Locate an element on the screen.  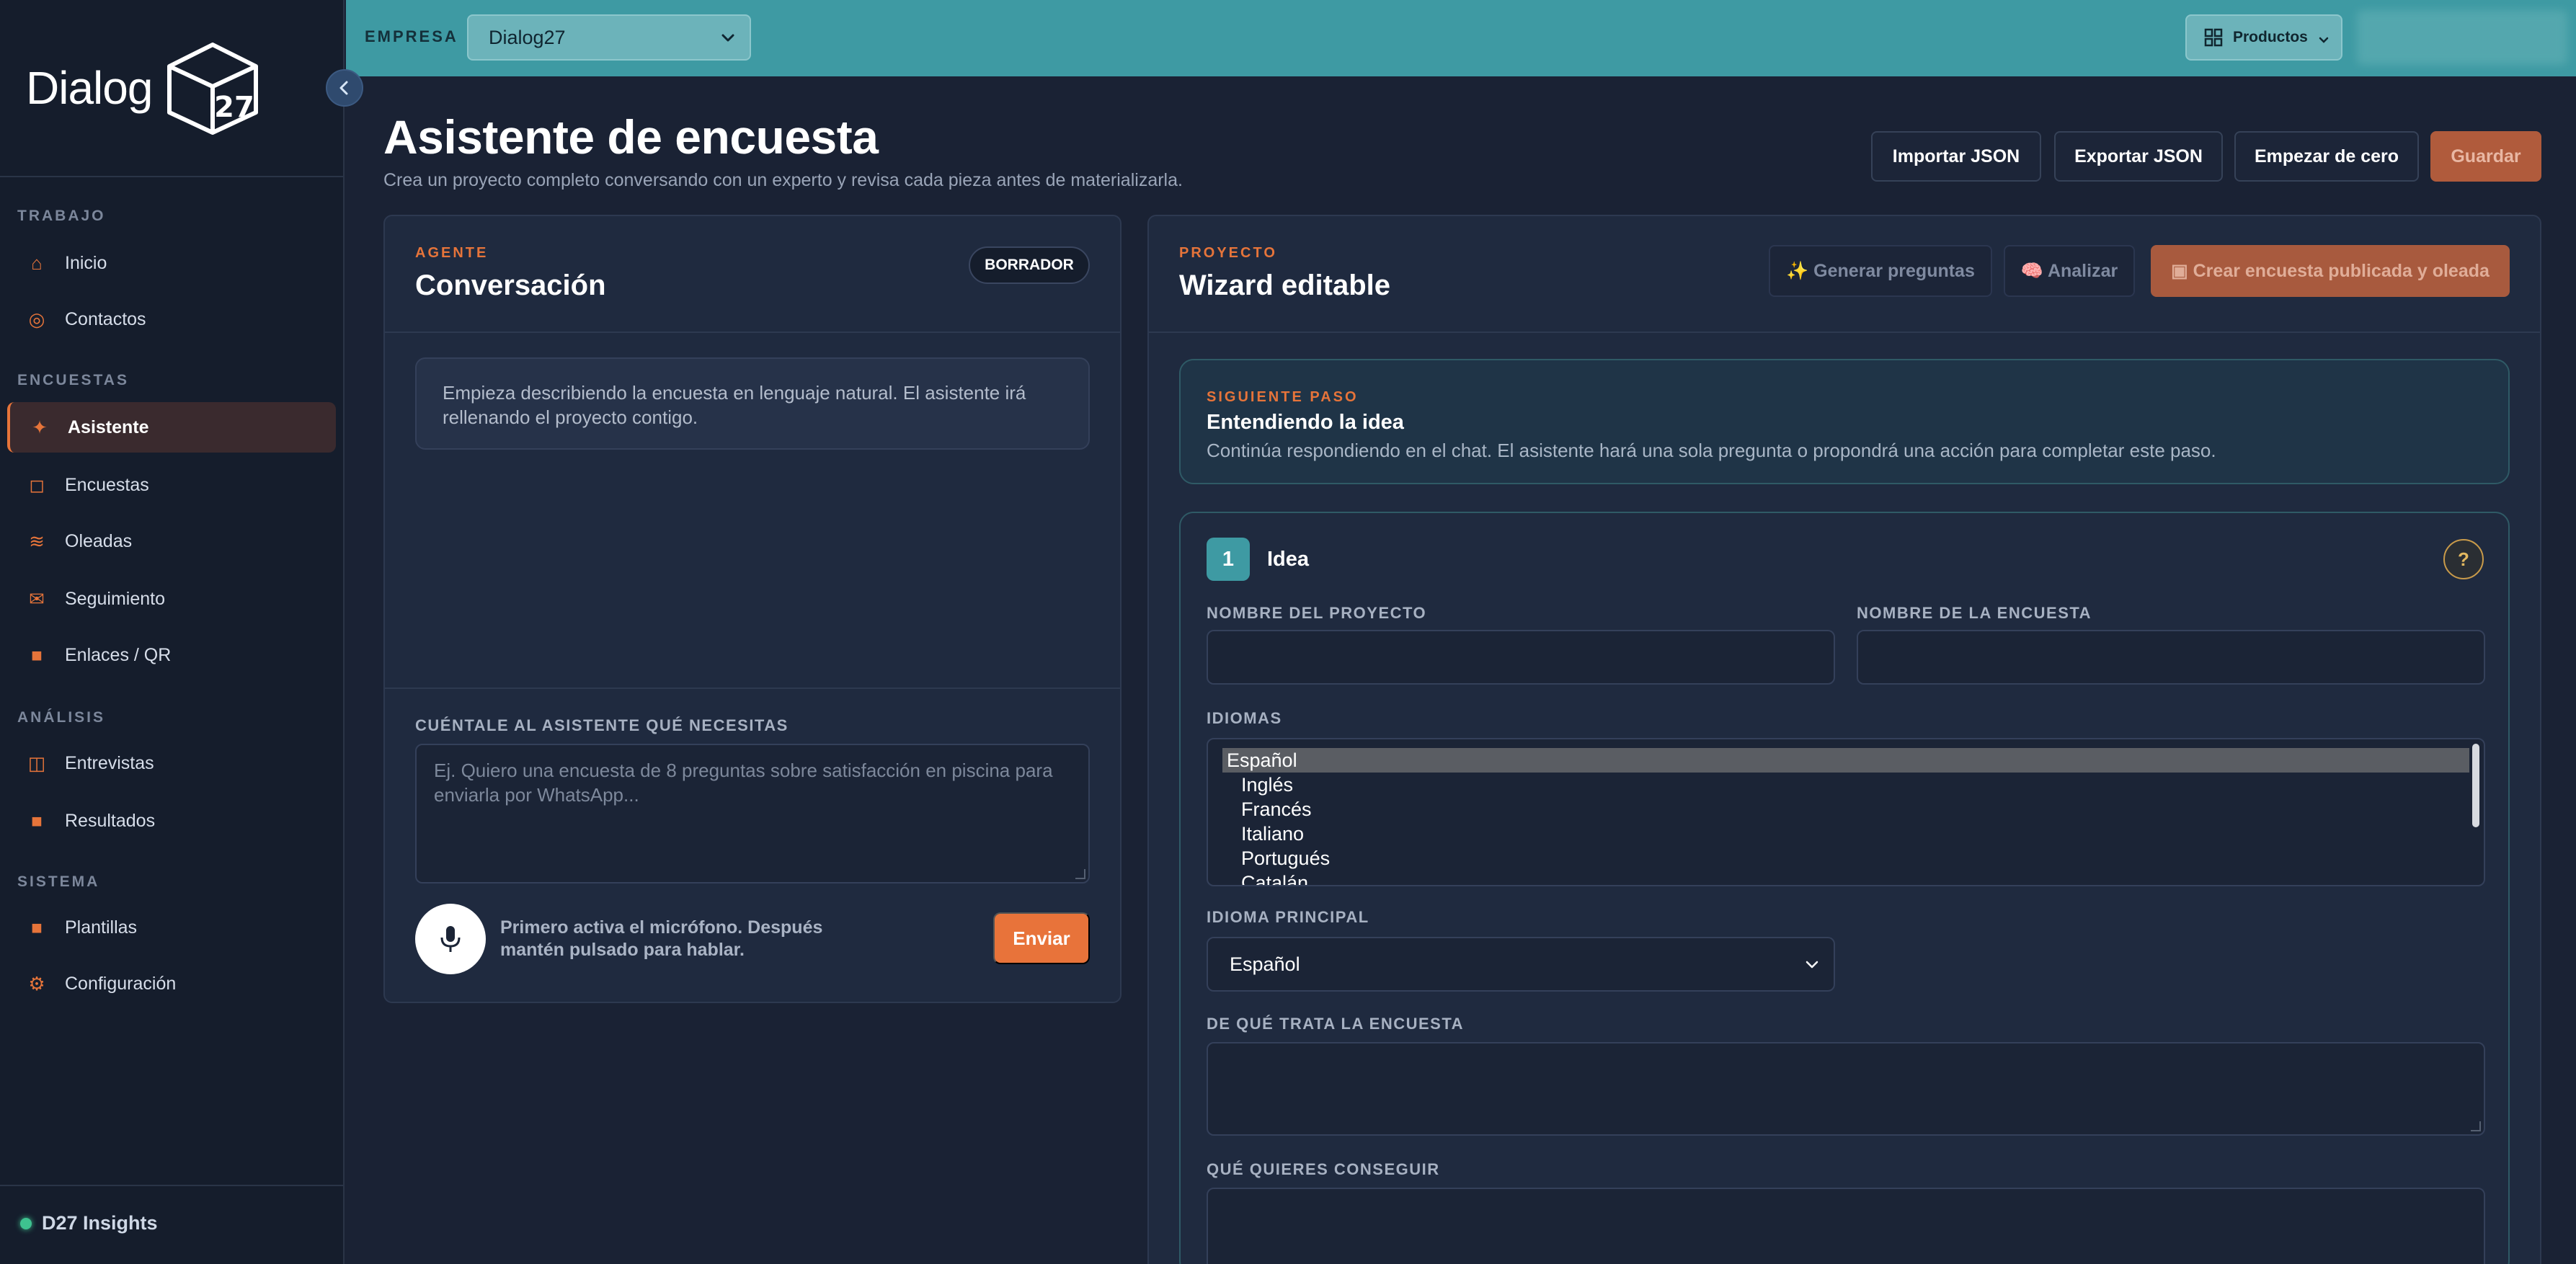
goal-textarea is located at coordinates (1846, 1226).